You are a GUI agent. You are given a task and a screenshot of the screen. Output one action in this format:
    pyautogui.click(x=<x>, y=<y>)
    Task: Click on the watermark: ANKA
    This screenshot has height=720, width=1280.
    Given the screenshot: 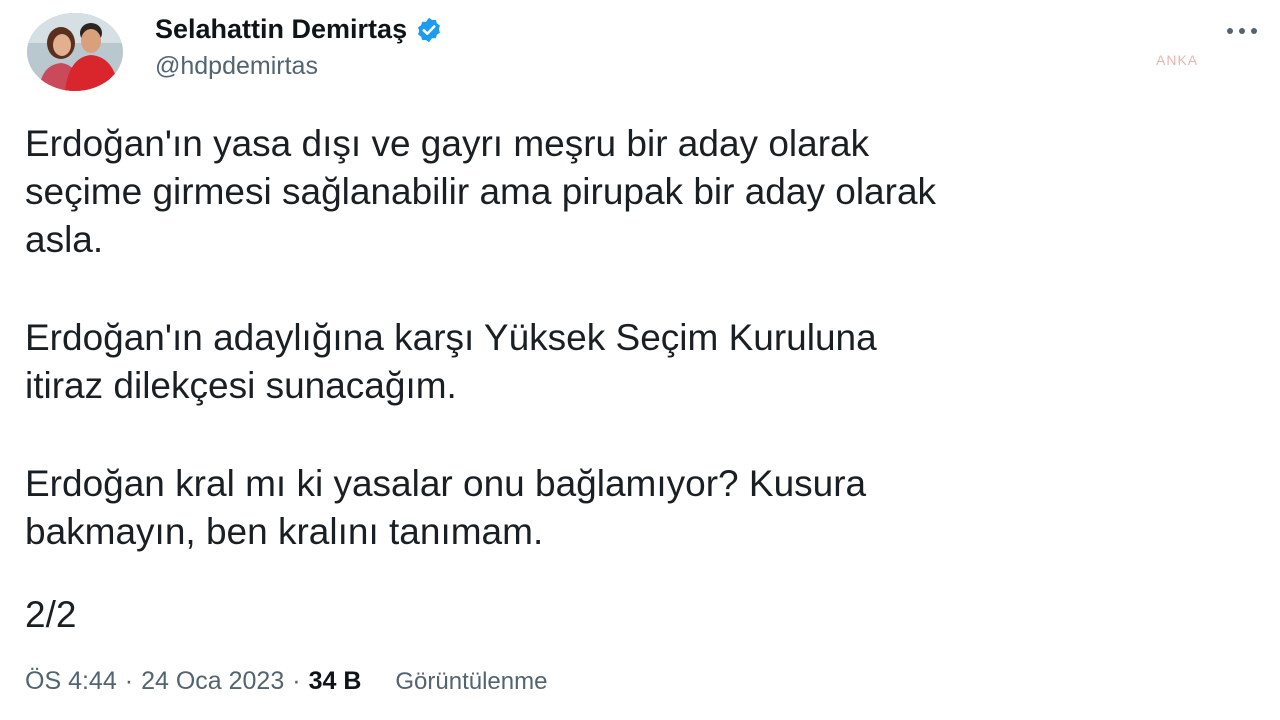 What is the action you would take?
    pyautogui.click(x=1177, y=60)
    